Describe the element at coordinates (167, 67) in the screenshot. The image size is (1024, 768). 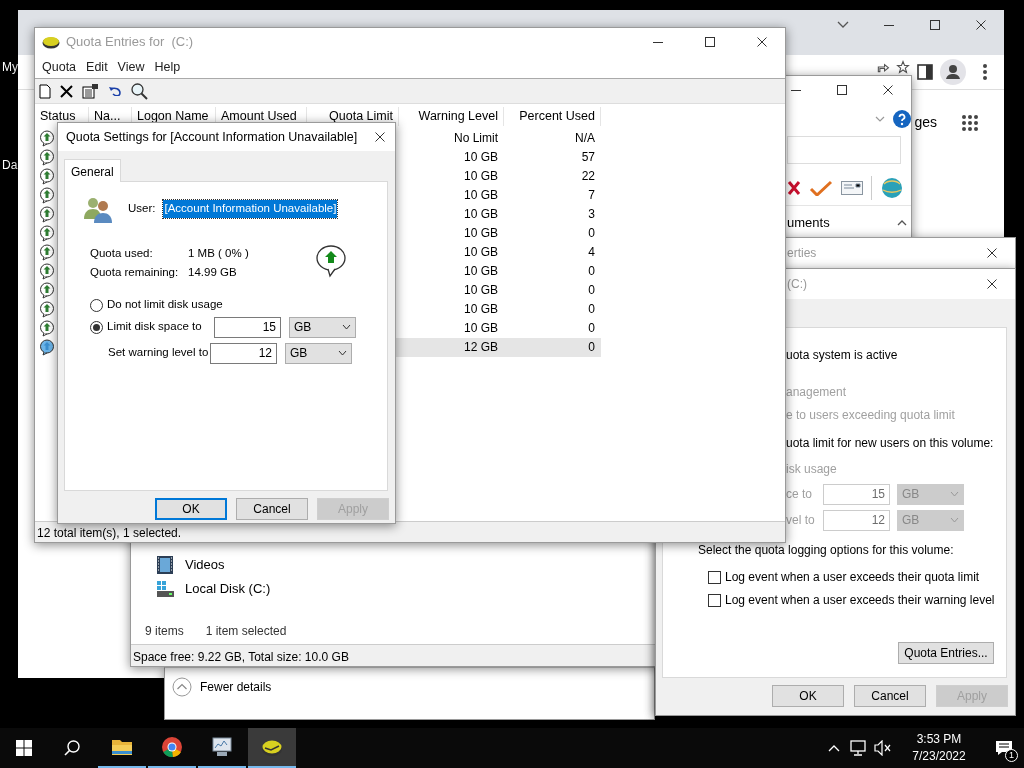
I see `menu-item: Help` at that location.